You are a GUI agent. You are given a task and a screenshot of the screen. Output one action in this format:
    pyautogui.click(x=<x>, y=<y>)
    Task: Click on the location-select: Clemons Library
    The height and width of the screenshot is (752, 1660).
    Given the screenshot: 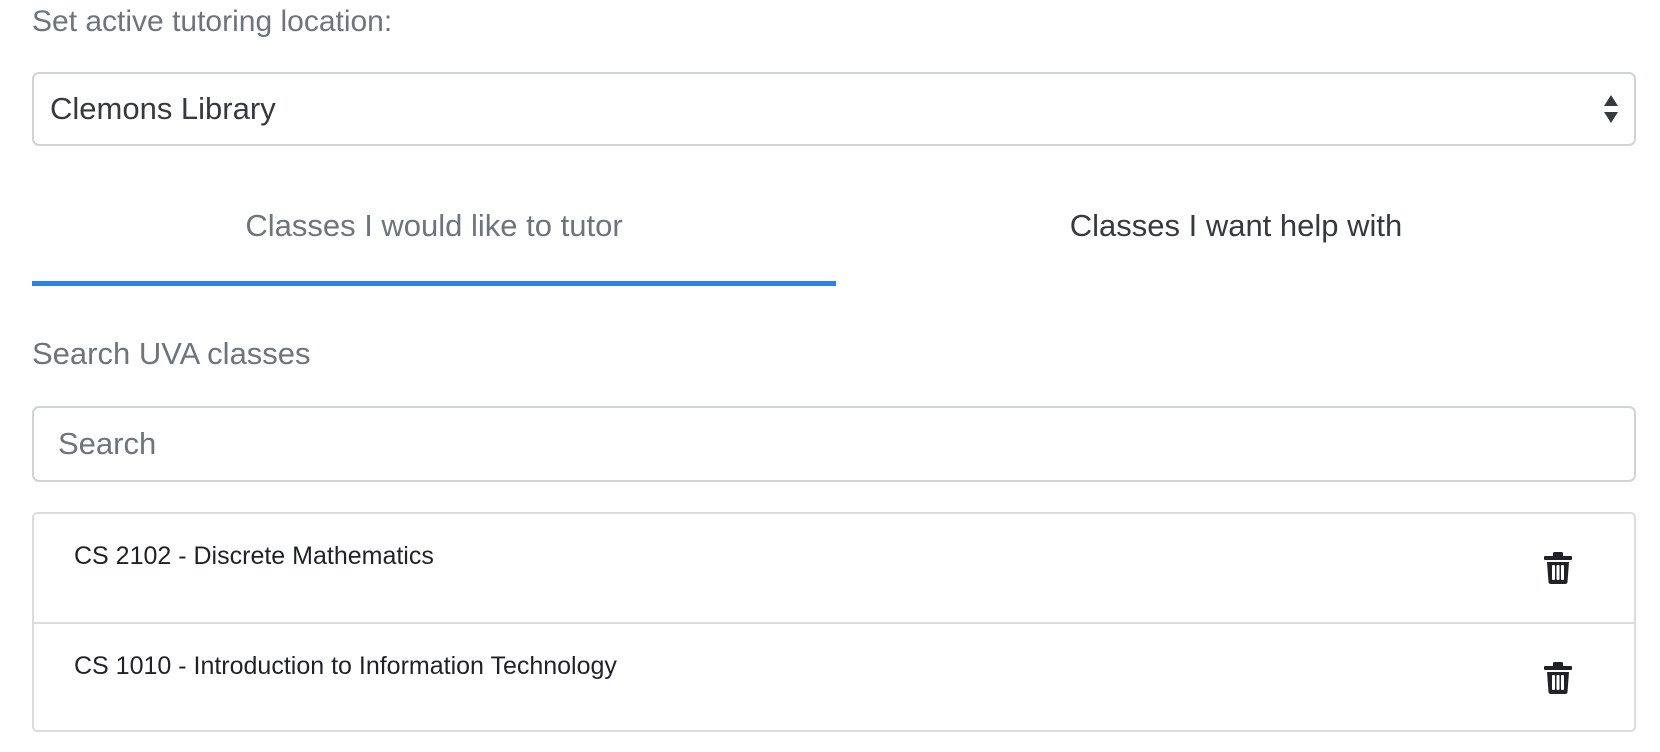 What is the action you would take?
    pyautogui.click(x=834, y=109)
    